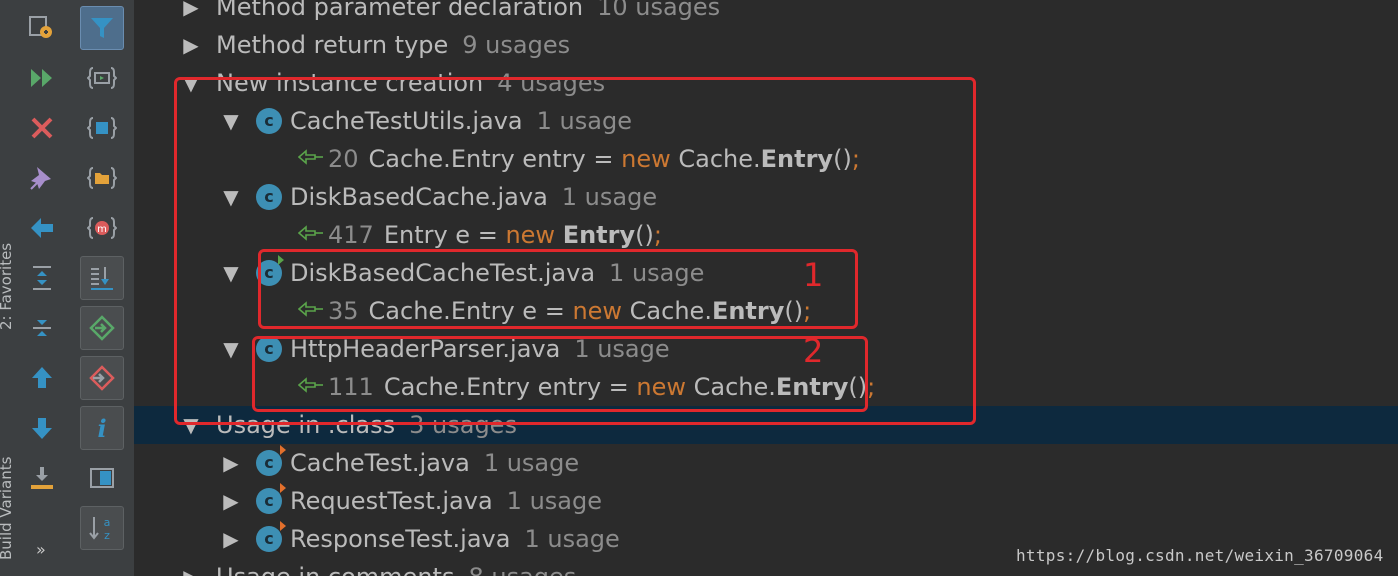  Describe the element at coordinates (42, 28) in the screenshot. I see `settings-wrench-icon` at that location.